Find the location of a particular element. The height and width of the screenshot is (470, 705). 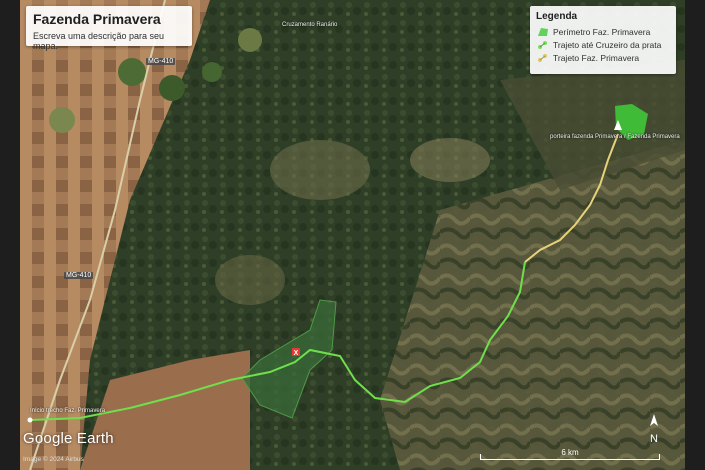

place-label-top: Cruzamento Ranário is located at coordinates (310, 25).